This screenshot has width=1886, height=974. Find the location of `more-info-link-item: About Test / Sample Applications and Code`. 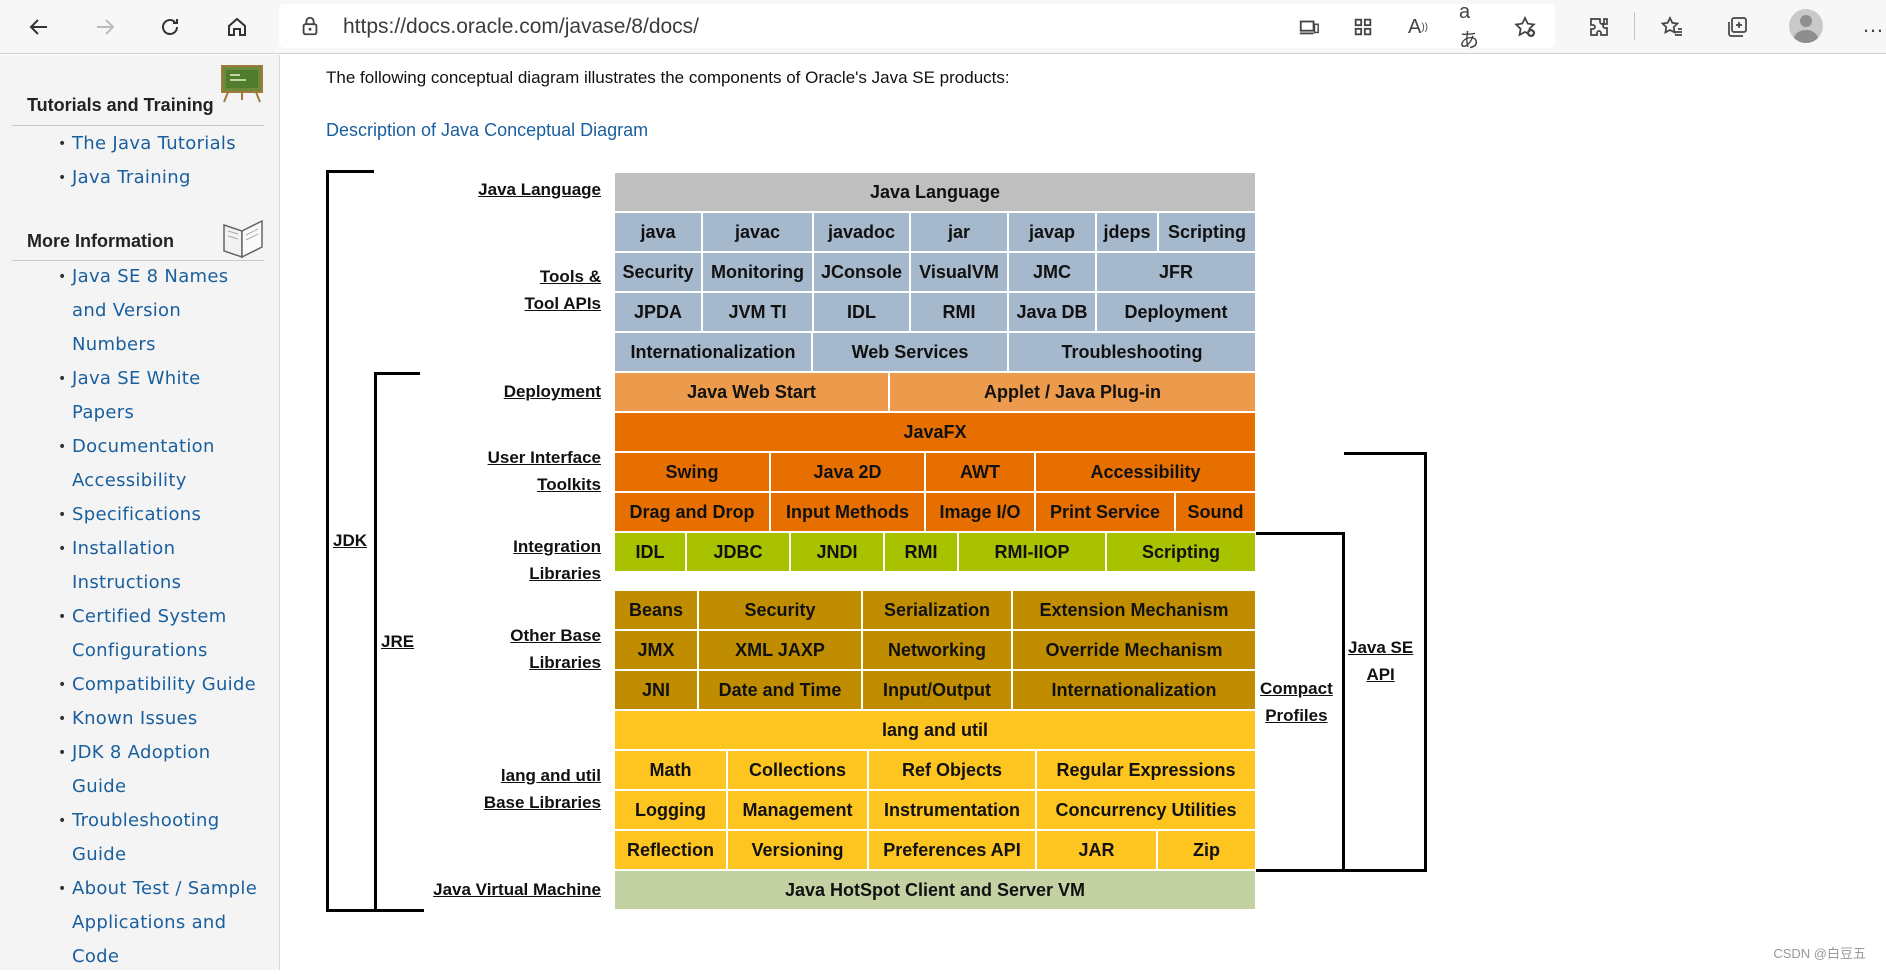

more-info-link-item: About Test / Sample Applications and Code is located at coordinates (163, 923).